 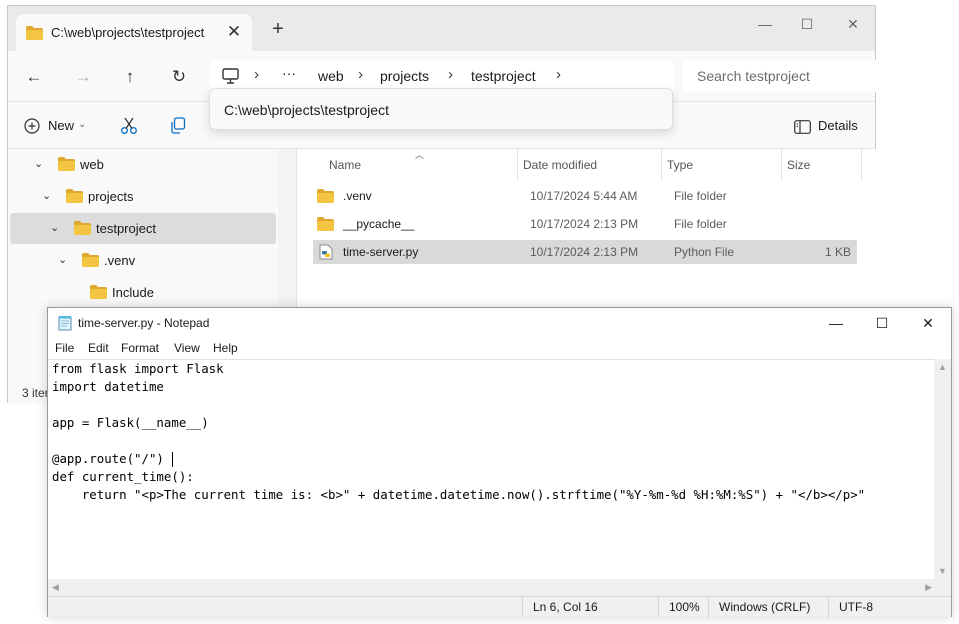 What do you see at coordinates (130, 77) in the screenshot?
I see `up-arrow-icon: ↑` at bounding box center [130, 77].